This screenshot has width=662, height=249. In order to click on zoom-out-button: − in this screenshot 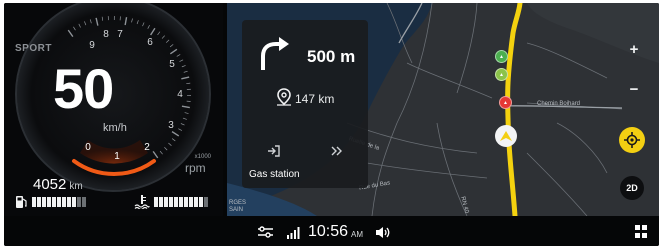, I will do `click(634, 89)`.